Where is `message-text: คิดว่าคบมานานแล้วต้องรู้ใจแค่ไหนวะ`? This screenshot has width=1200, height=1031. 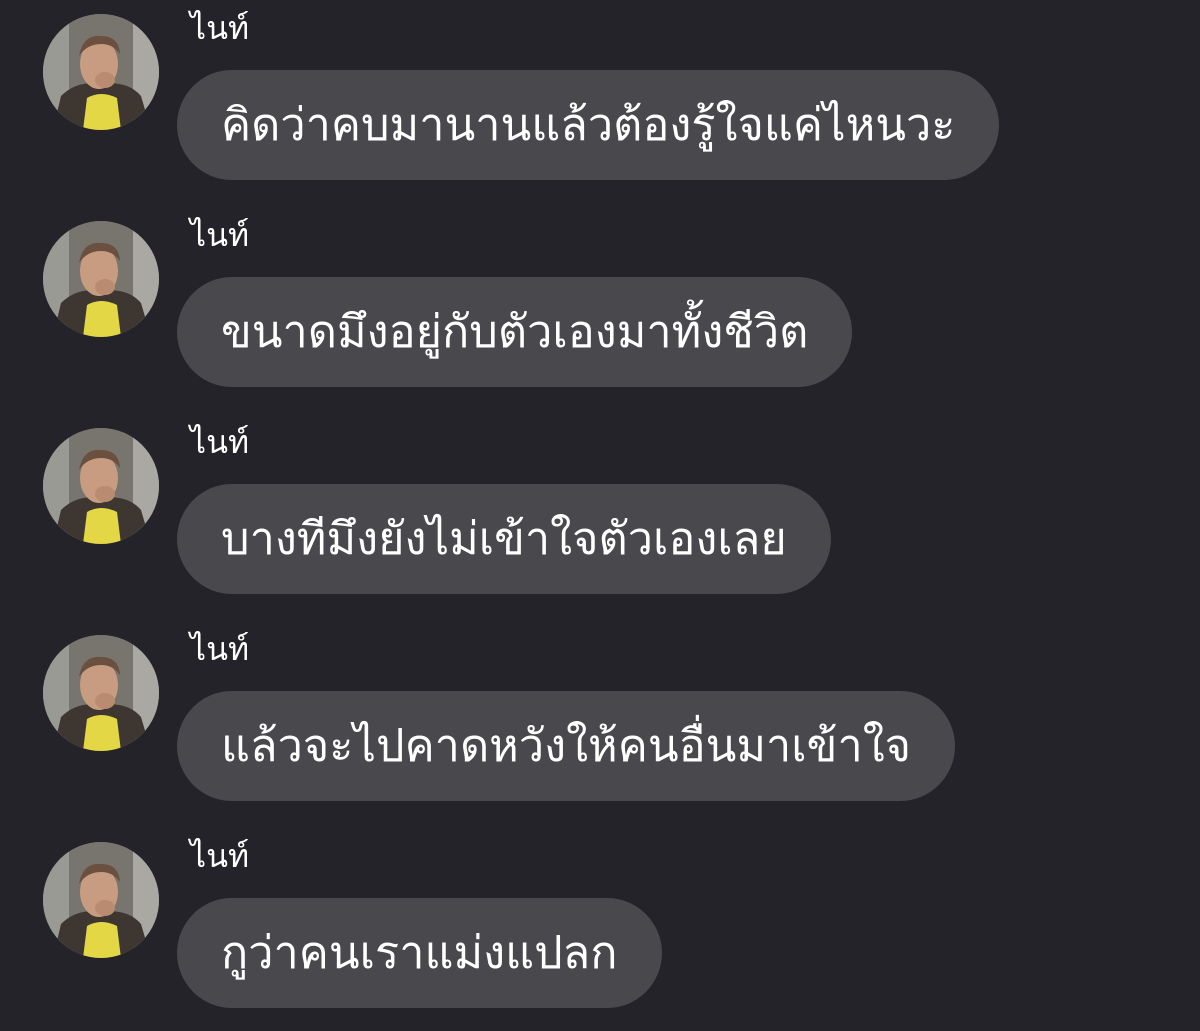 message-text: คิดว่าคบมานานแล้วต้องรู้ใจแค่ไหนวะ is located at coordinates (588, 124).